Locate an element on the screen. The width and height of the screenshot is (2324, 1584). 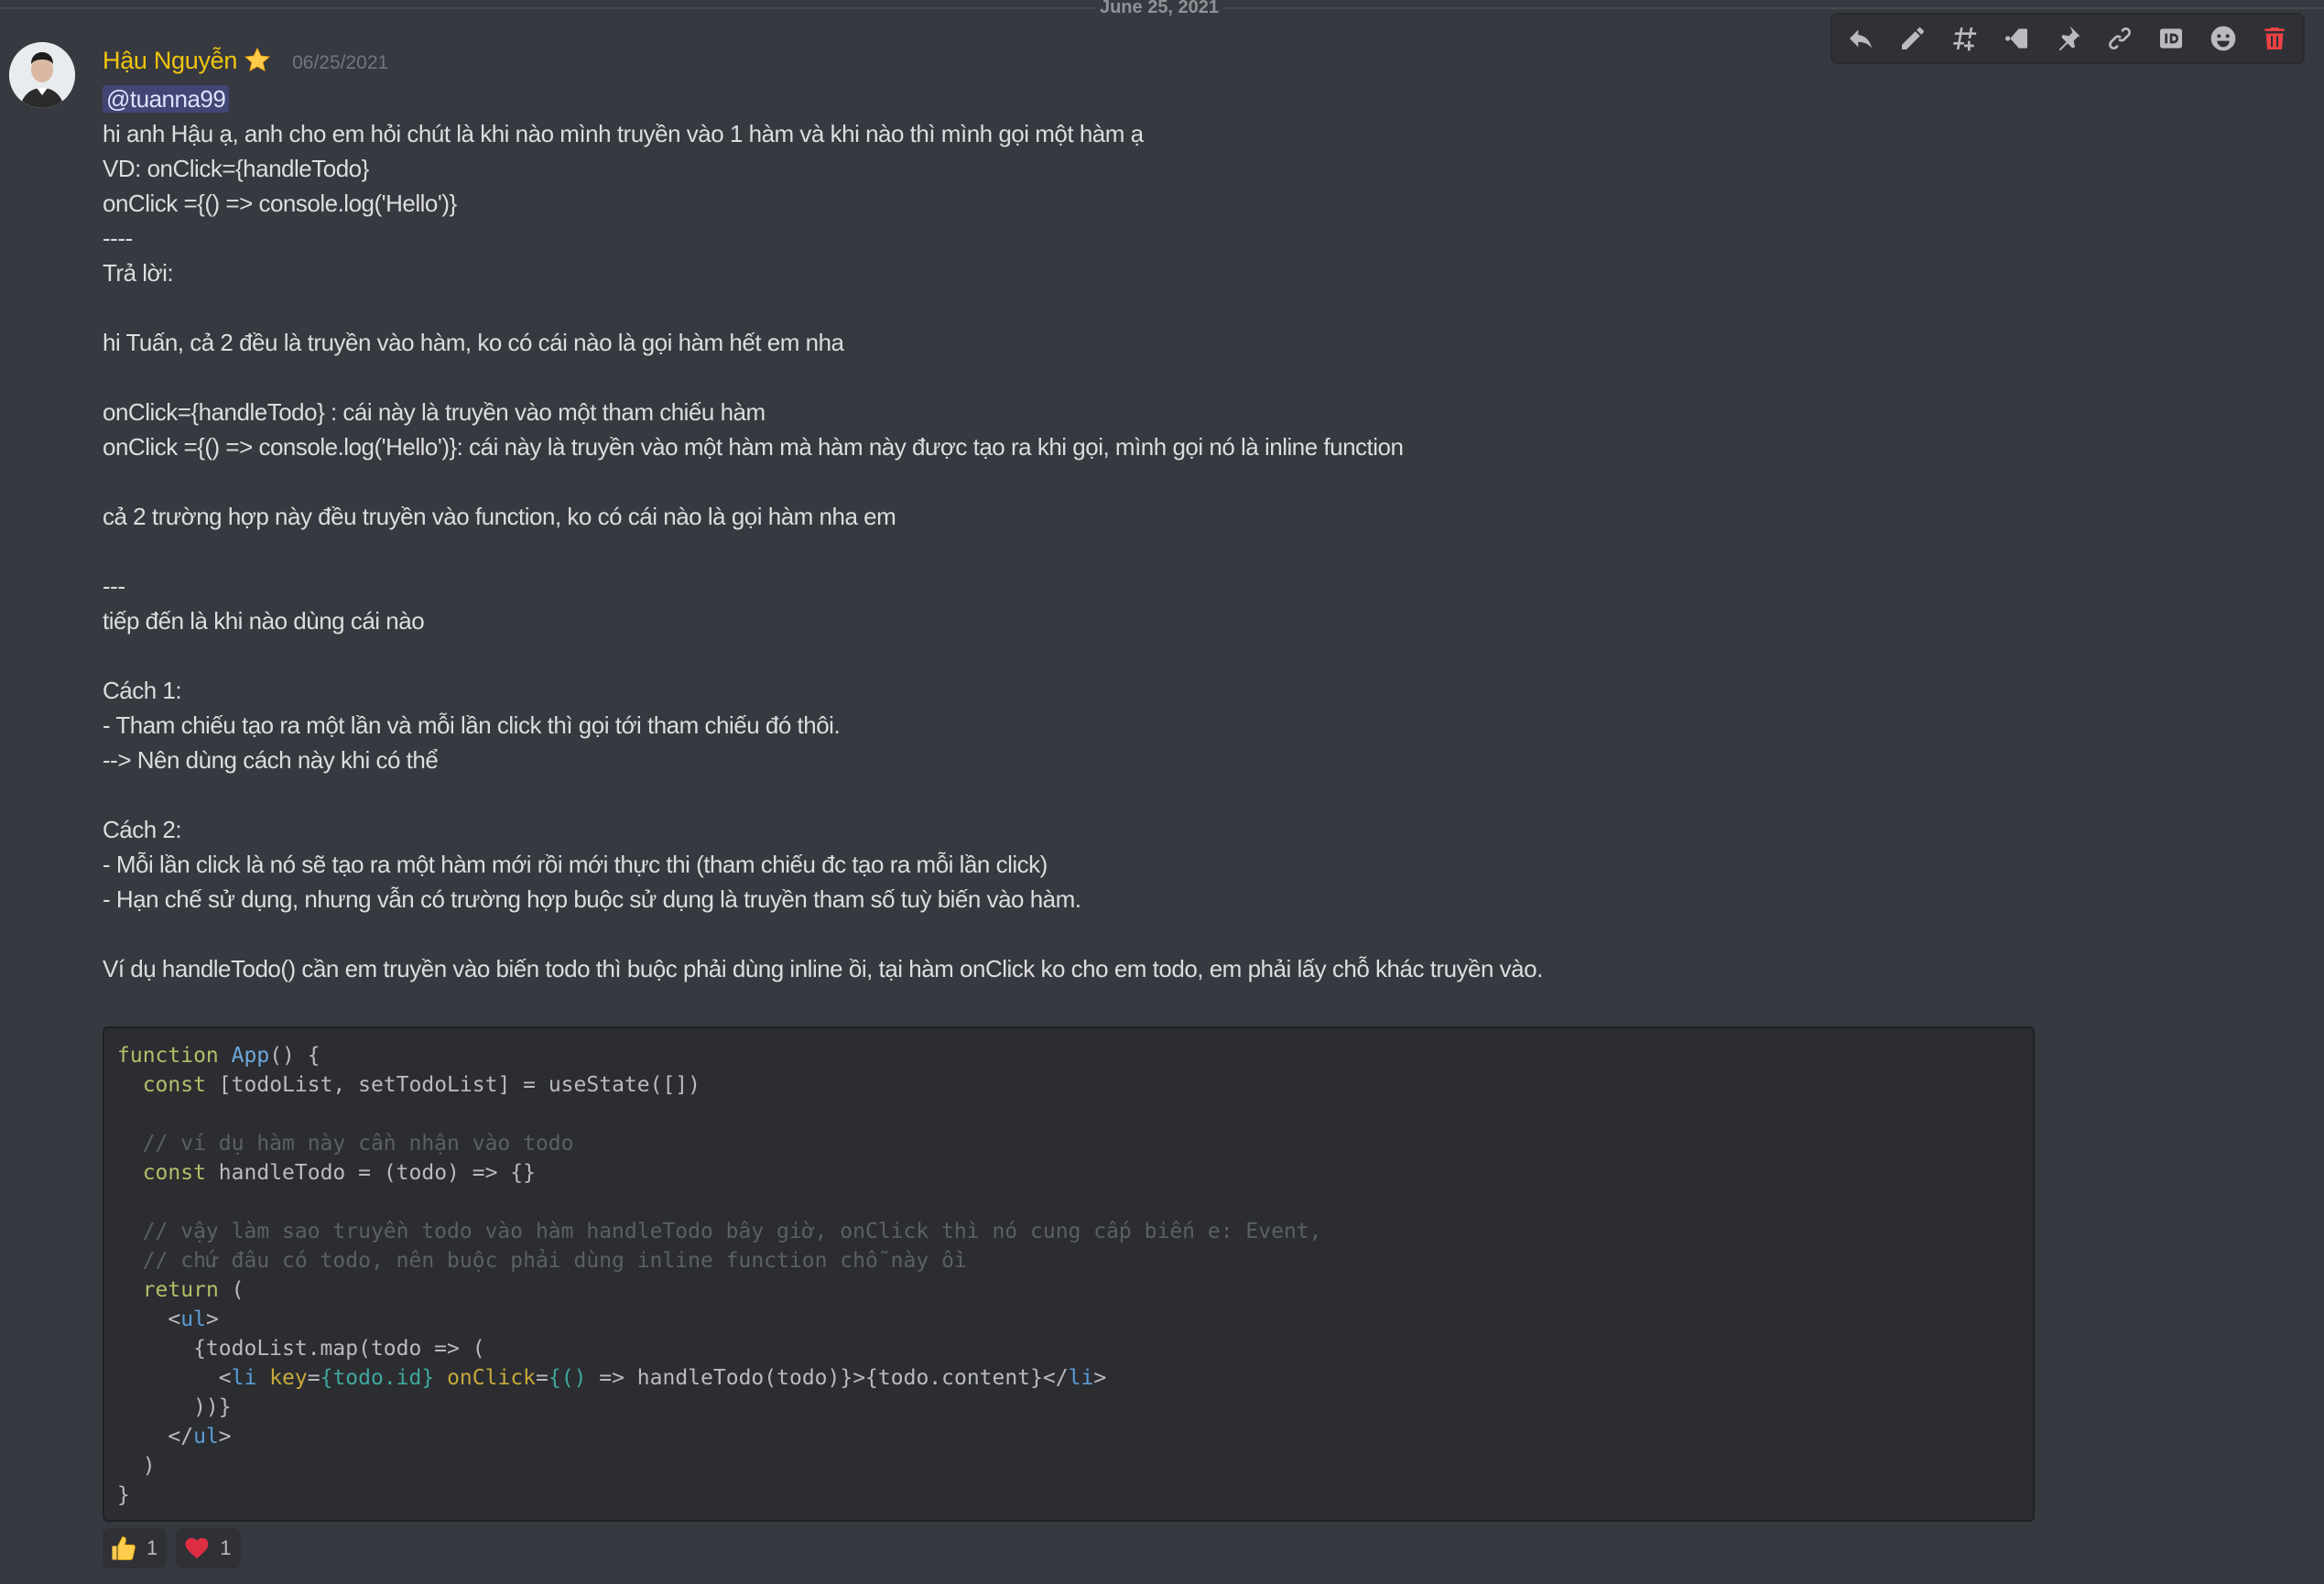
message-line: tiếp đến là khi nào dùng cái nào is located at coordinates (264, 621).